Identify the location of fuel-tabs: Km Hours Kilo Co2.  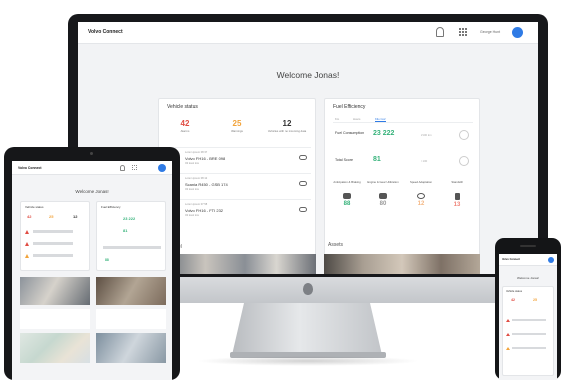
(403, 120).